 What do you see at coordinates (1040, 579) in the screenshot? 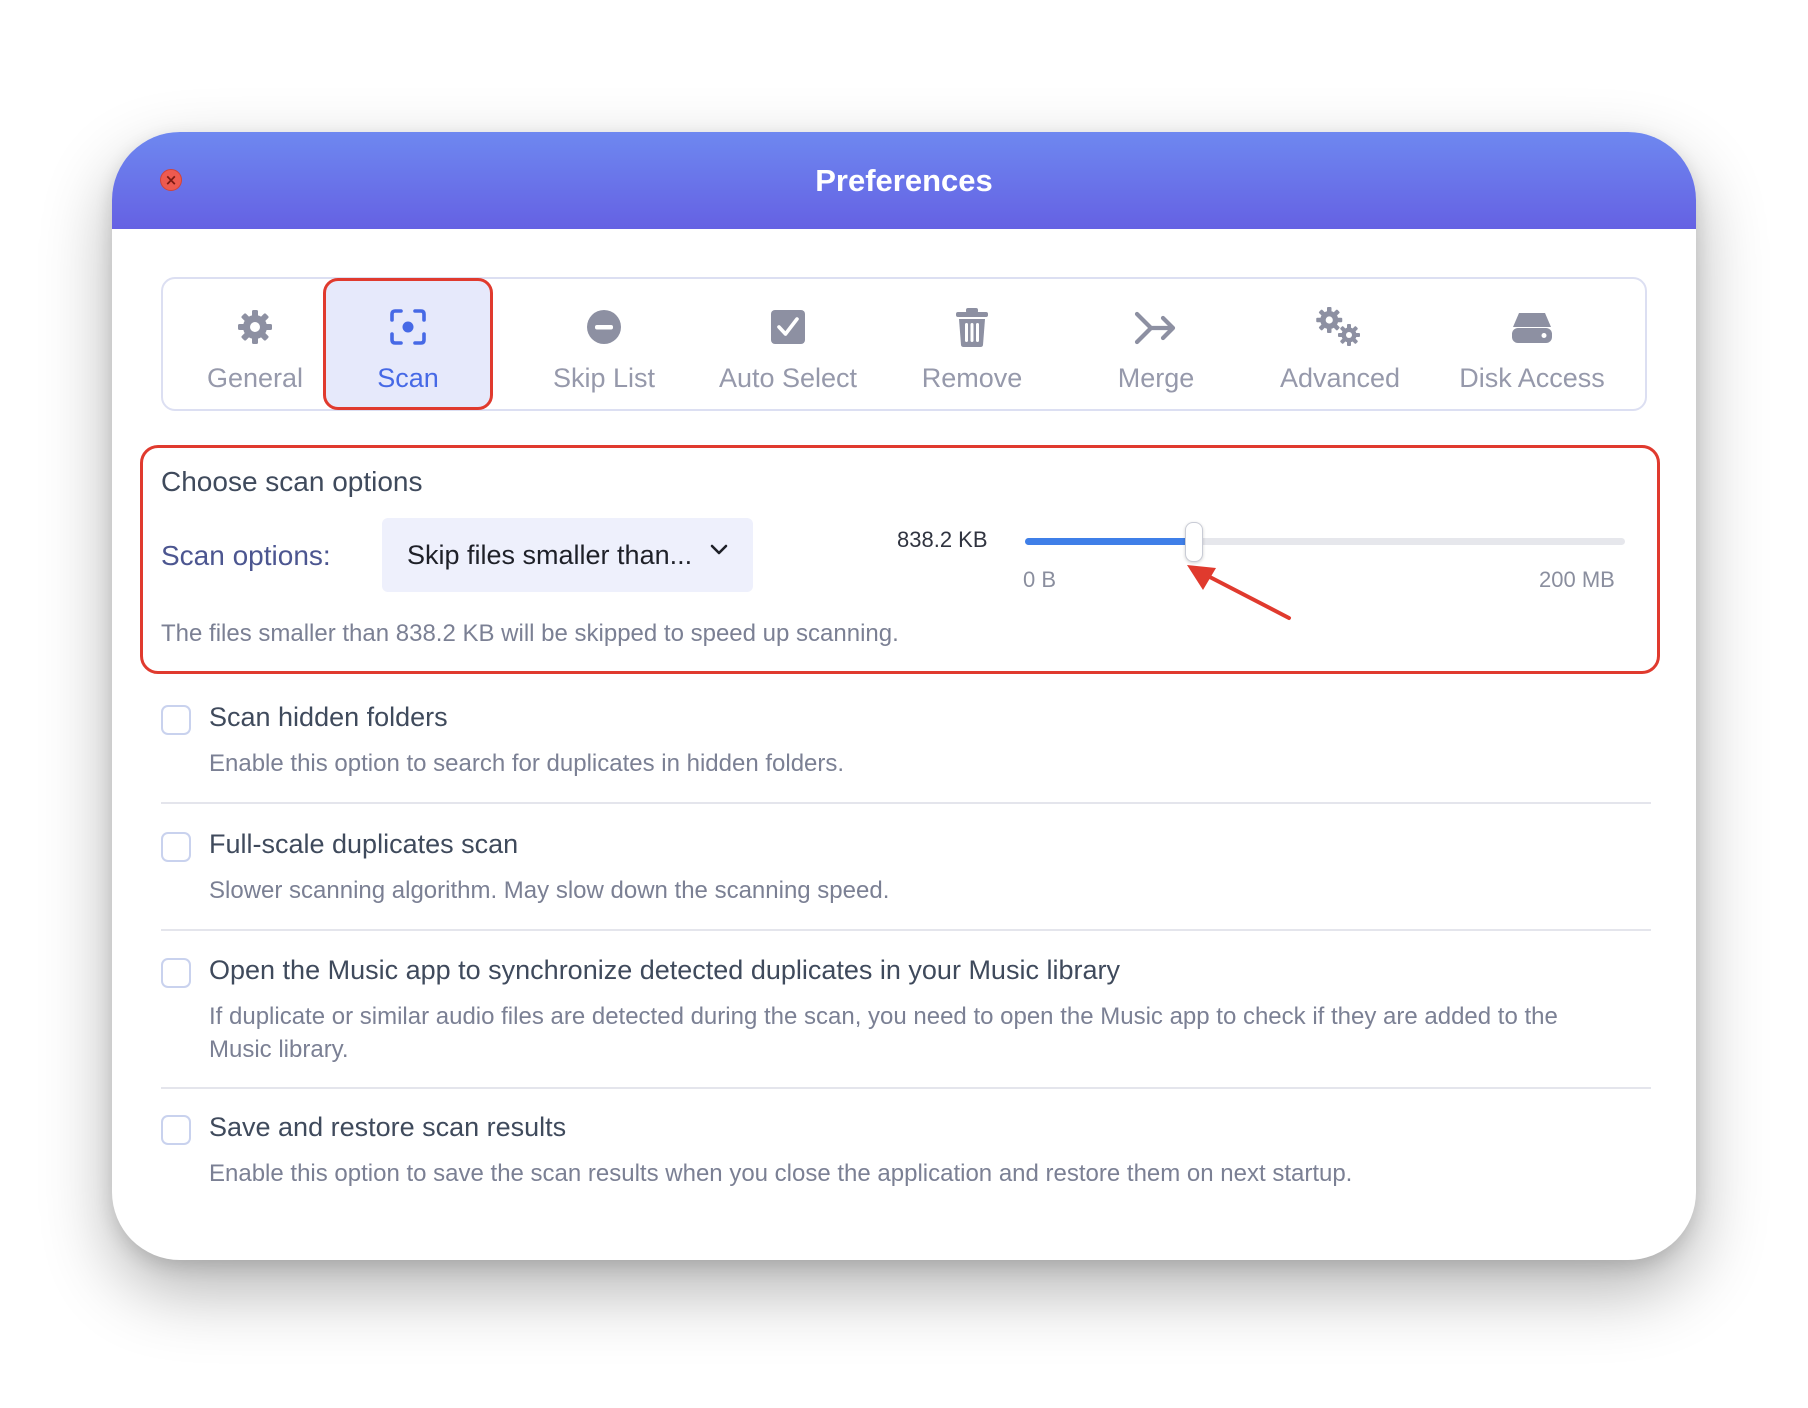
I see `slider-min-label: 0 B` at bounding box center [1040, 579].